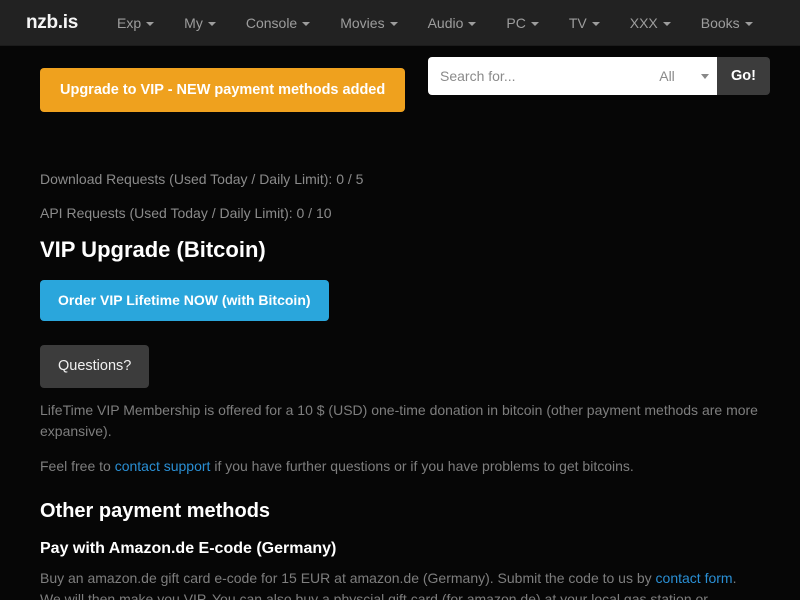  I want to click on nav-item-audio: Audio, so click(452, 23).